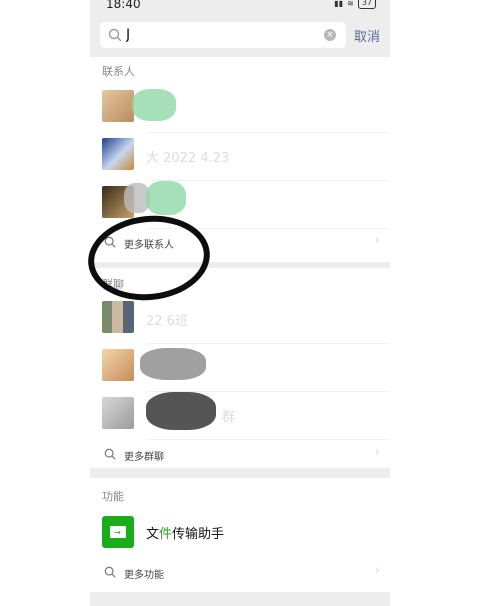 The width and height of the screenshot is (480, 606). What do you see at coordinates (240, 416) in the screenshot?
I see `group-row: 群` at bounding box center [240, 416].